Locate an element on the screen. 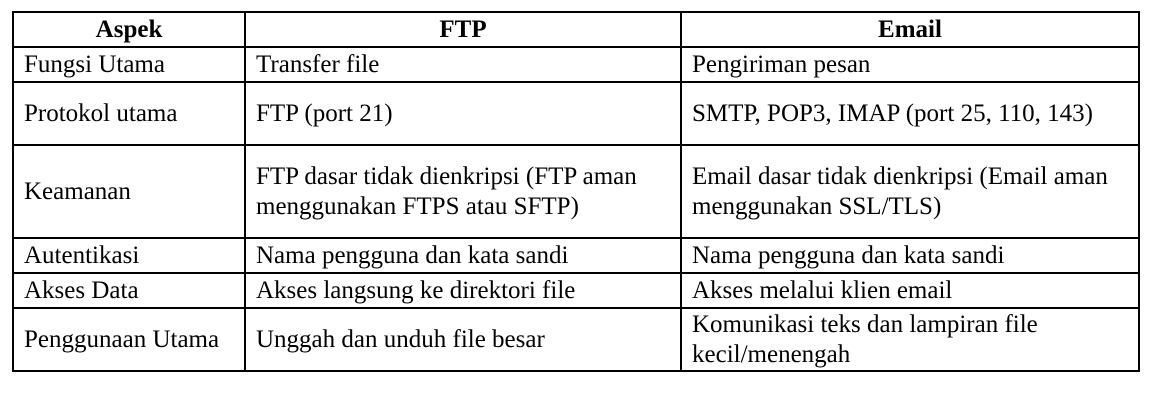 The width and height of the screenshot is (1152, 404). cell-aspek: Akses Data is located at coordinates (129, 290).